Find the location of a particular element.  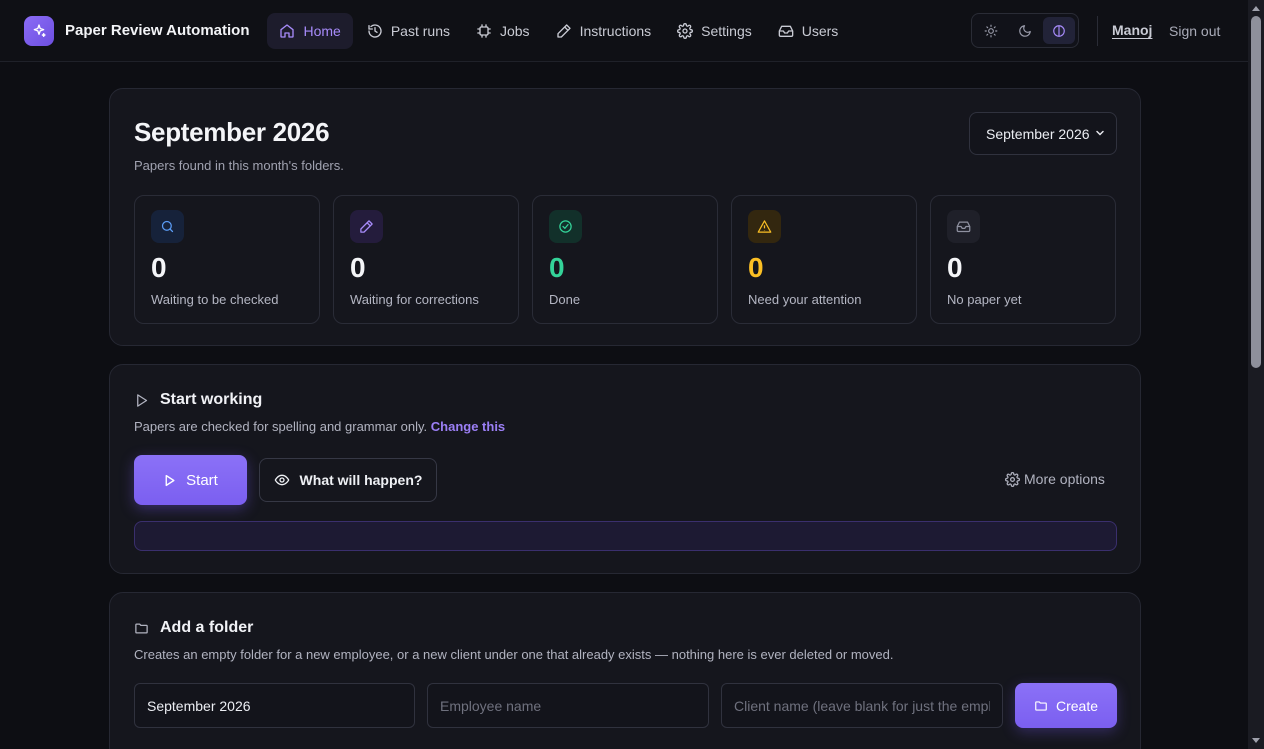

more-options-button: More options is located at coordinates (1055, 479).